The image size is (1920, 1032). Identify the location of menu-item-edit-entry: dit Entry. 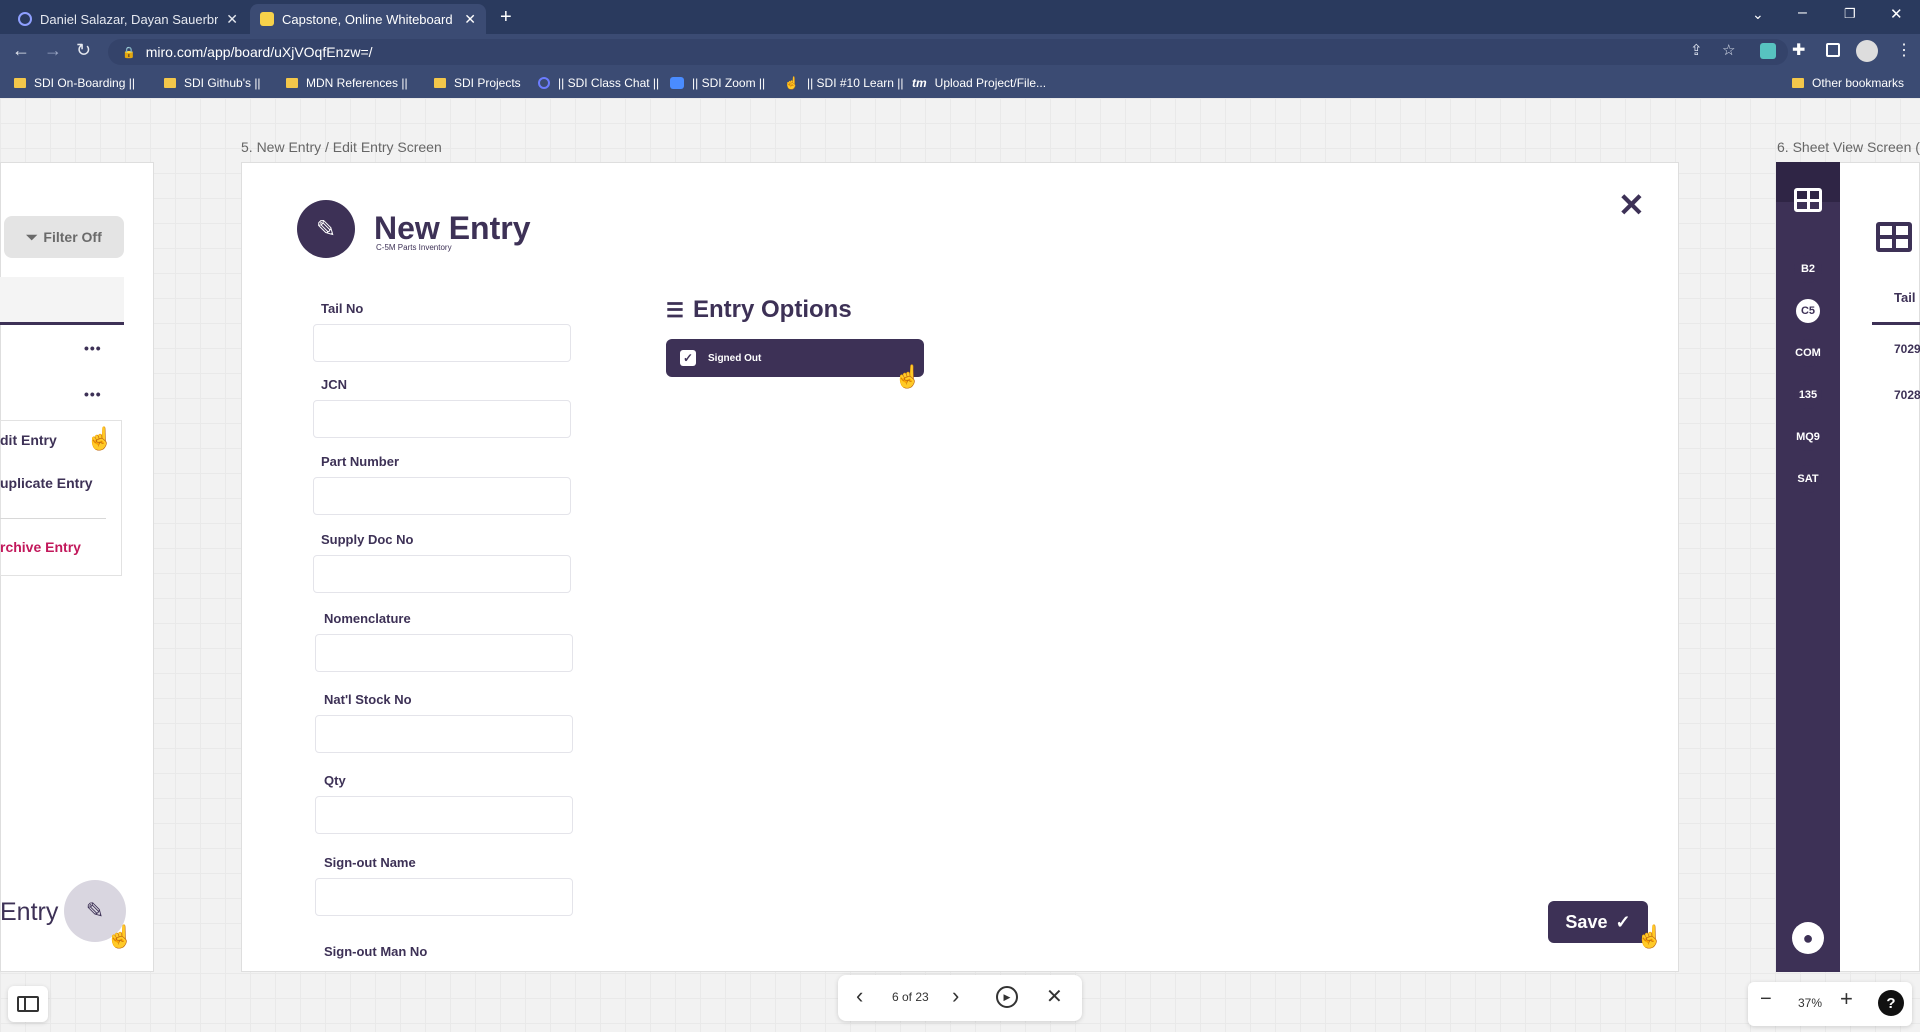
(28, 440).